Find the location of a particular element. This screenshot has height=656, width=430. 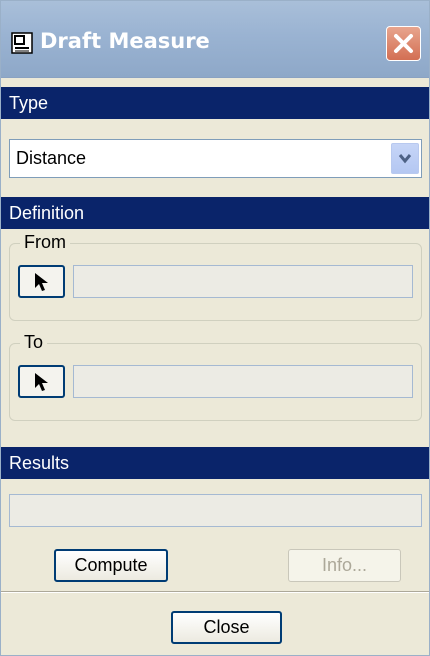

to-group: To is located at coordinates (215, 376).